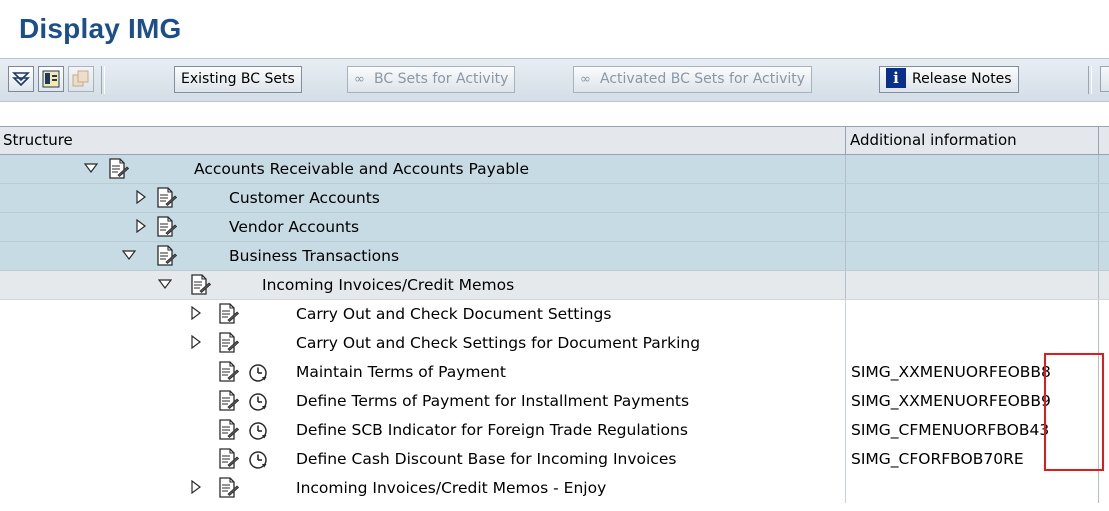  What do you see at coordinates (962, 79) in the screenshot?
I see `release-notes-label: Release Notes` at bounding box center [962, 79].